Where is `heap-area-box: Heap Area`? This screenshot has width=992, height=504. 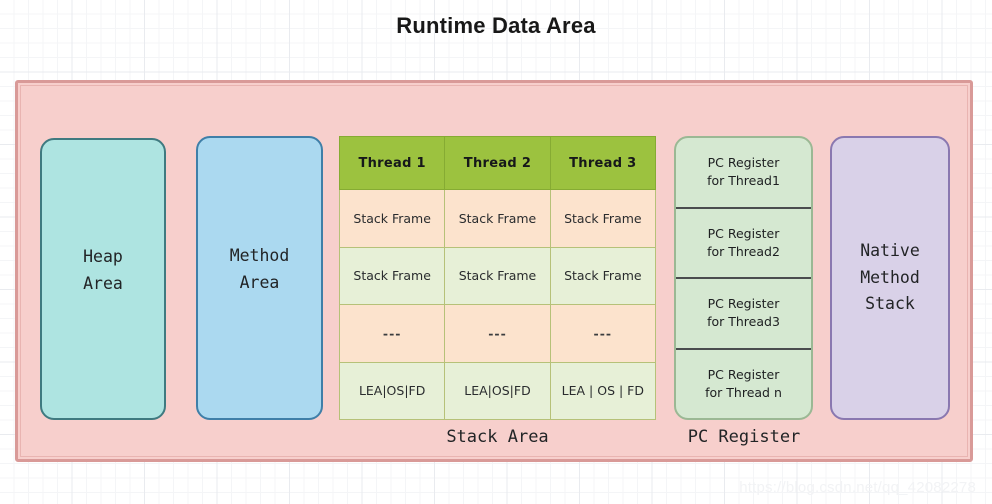 heap-area-box: Heap Area is located at coordinates (103, 279).